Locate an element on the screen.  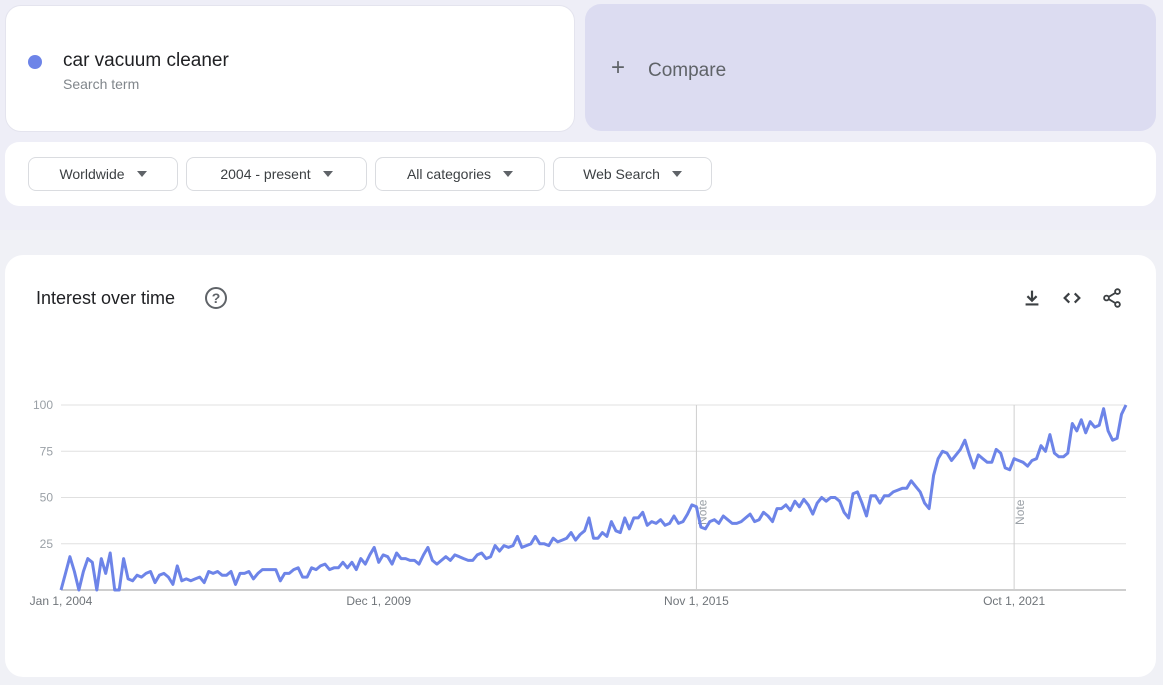
search-type-filter: Web Search is located at coordinates (632, 174).